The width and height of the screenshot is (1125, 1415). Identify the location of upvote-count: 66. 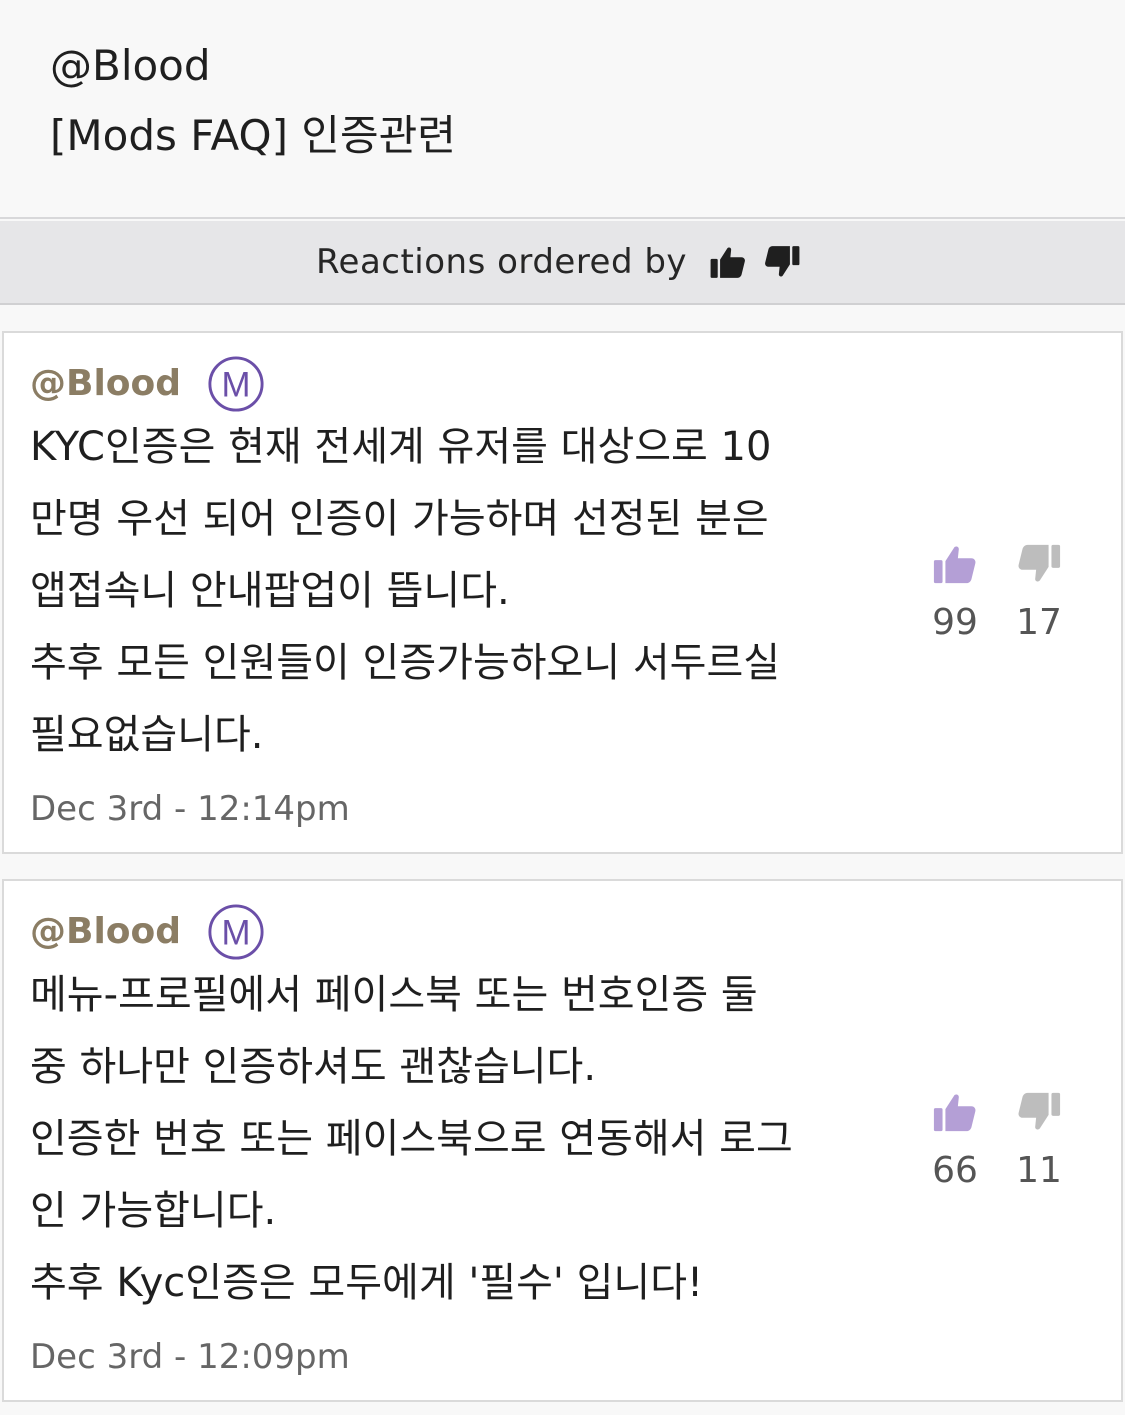
(955, 1170).